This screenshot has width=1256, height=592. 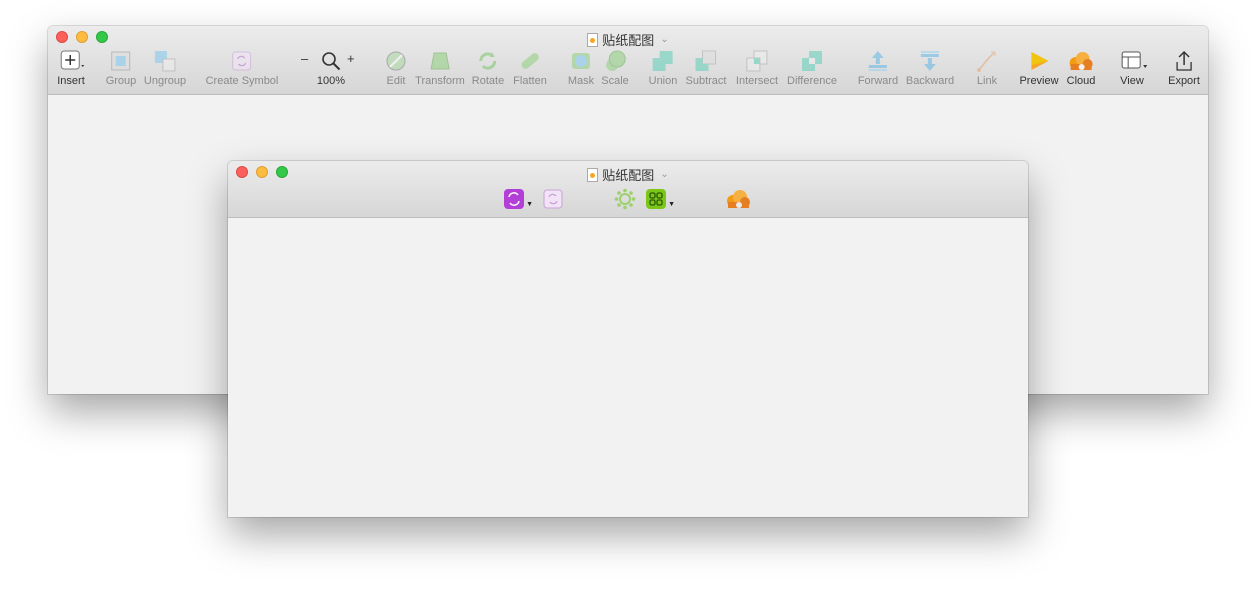 What do you see at coordinates (331, 81) in the screenshot?
I see `zoom-level: 100%` at bounding box center [331, 81].